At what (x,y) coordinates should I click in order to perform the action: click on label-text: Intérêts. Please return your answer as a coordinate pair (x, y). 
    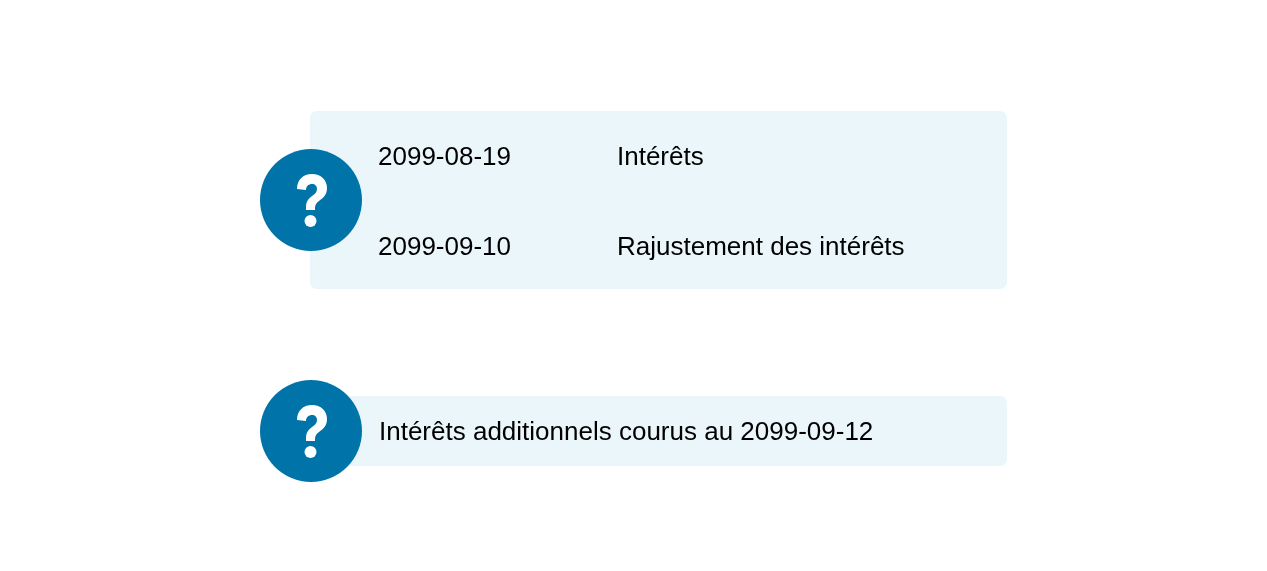
    Looking at the image, I should click on (661, 156).